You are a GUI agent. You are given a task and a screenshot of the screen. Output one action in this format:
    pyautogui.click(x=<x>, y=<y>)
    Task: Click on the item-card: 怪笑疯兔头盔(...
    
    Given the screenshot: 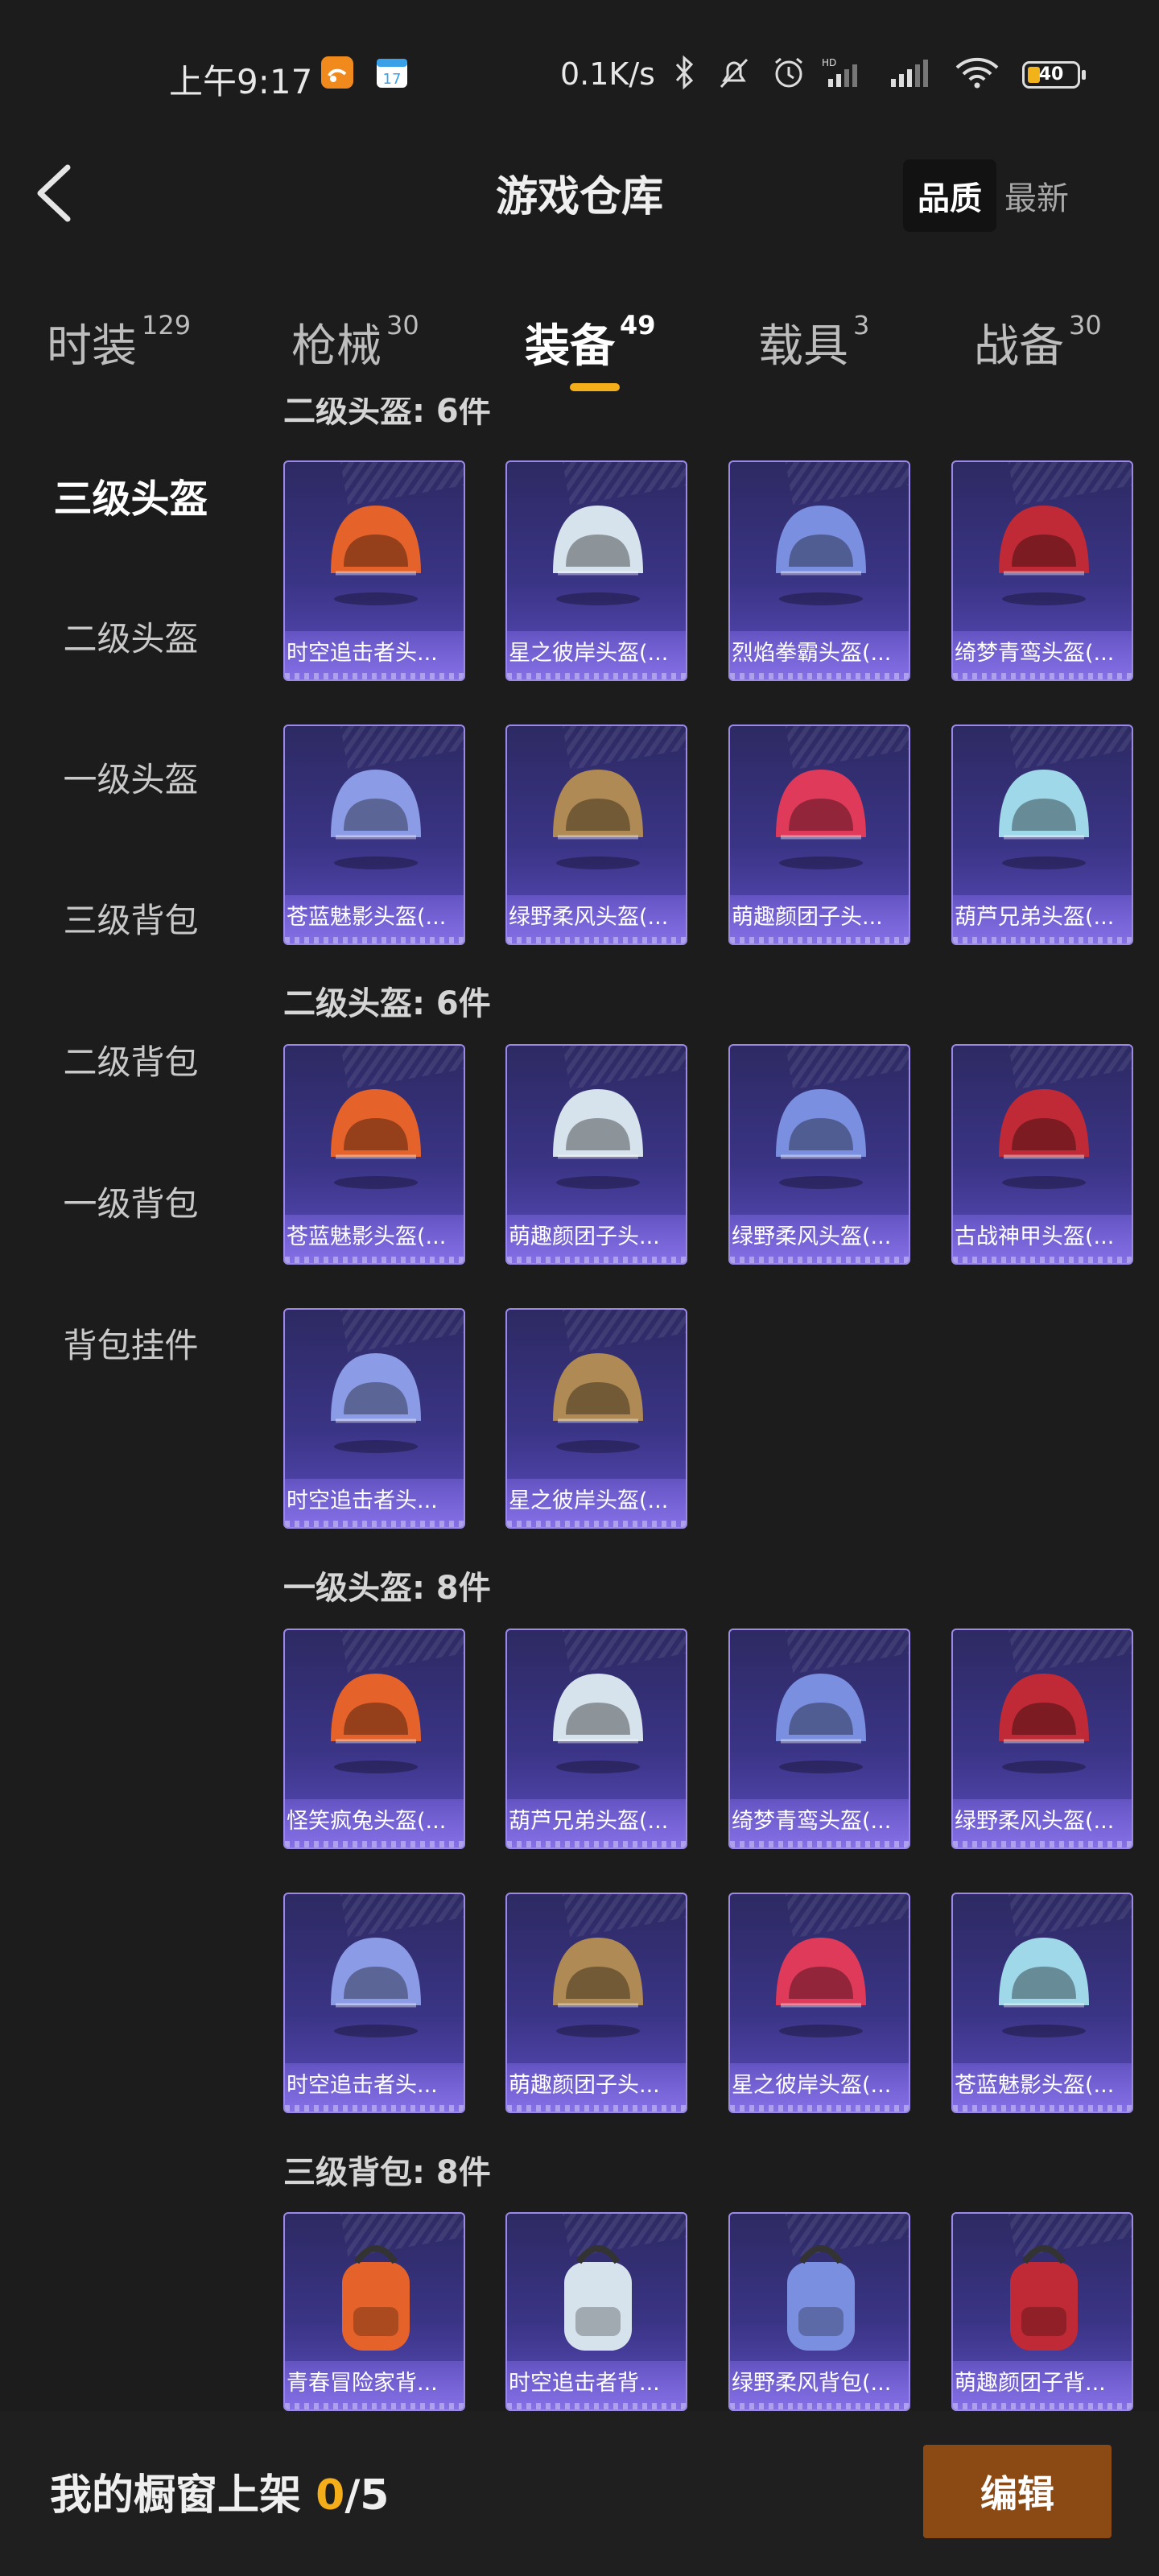 What is the action you would take?
    pyautogui.click(x=374, y=1739)
    